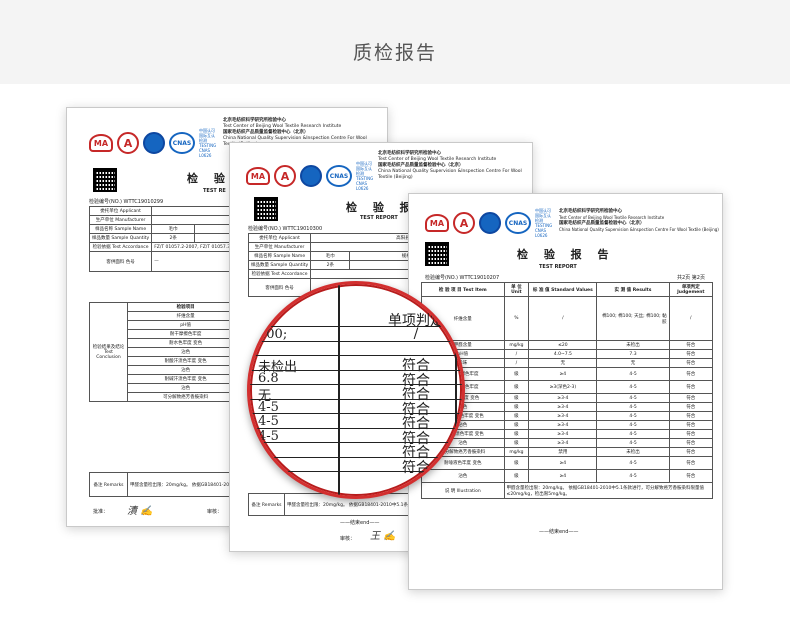 This screenshot has height=630, width=790. What do you see at coordinates (330, 265) in the screenshot?
I see `table-cell: 2条` at bounding box center [330, 265].